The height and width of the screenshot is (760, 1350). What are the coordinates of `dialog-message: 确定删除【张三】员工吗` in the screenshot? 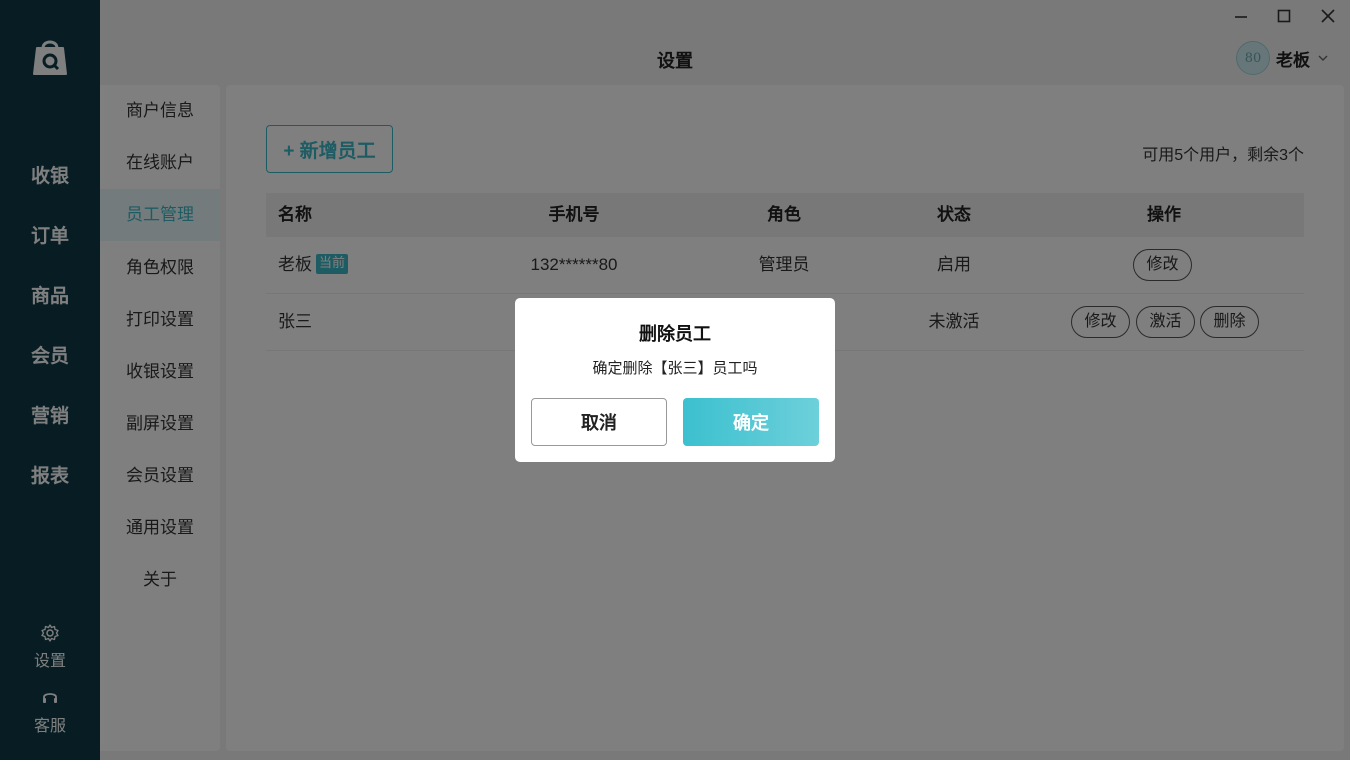 It's located at (675, 368).